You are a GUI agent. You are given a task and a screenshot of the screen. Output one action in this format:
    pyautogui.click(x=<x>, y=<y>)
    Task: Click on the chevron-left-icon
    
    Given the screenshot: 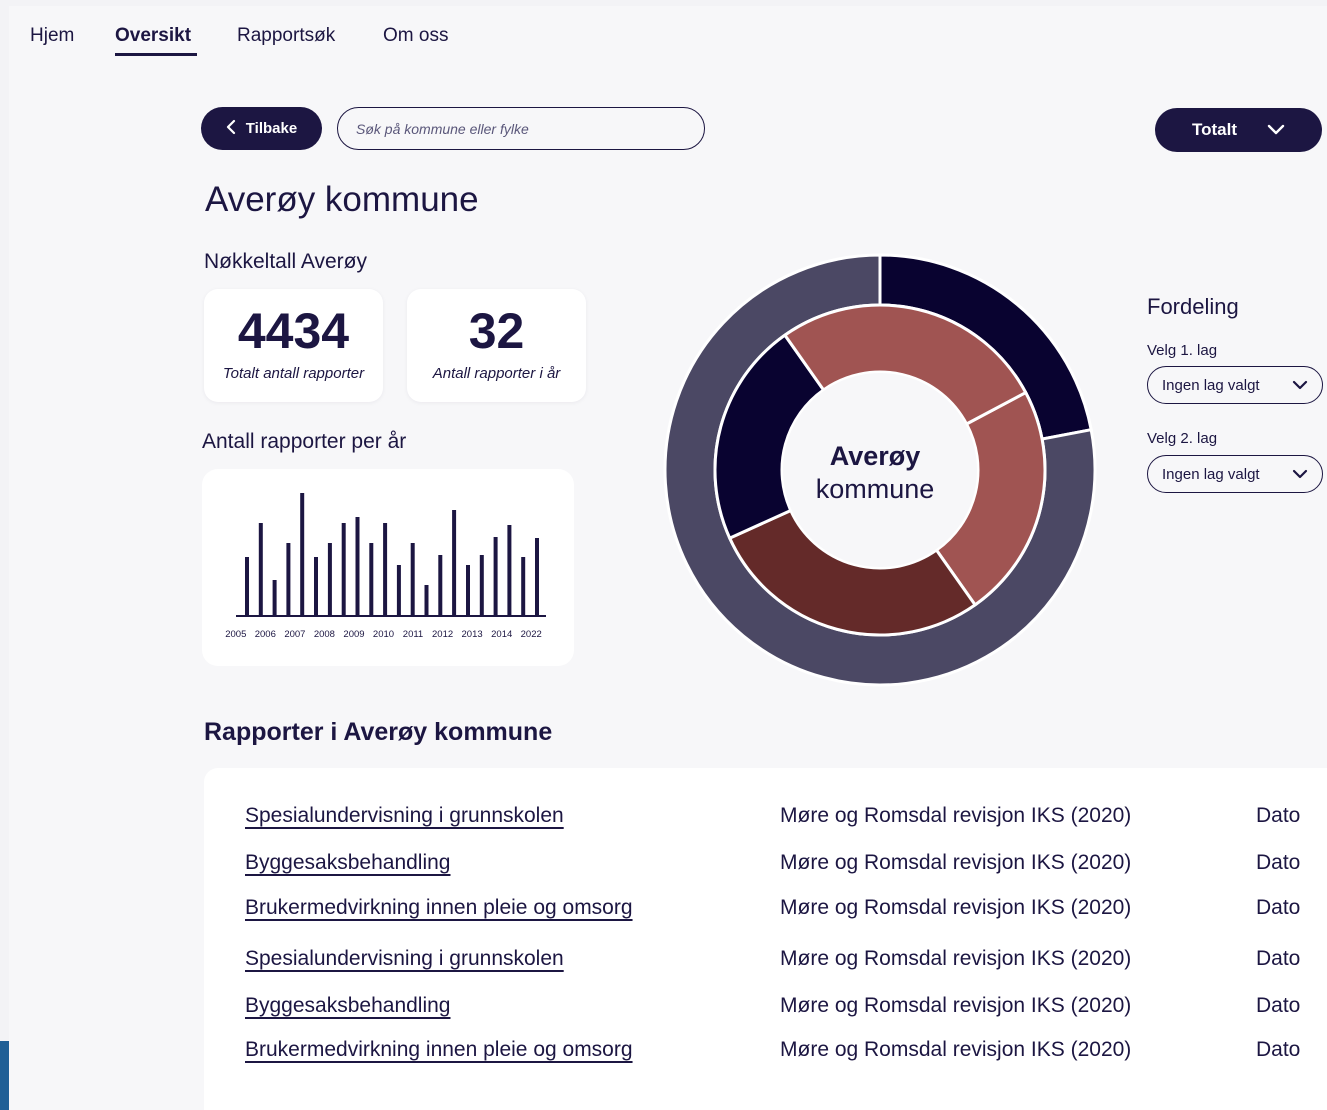 What is the action you would take?
    pyautogui.click(x=231, y=129)
    